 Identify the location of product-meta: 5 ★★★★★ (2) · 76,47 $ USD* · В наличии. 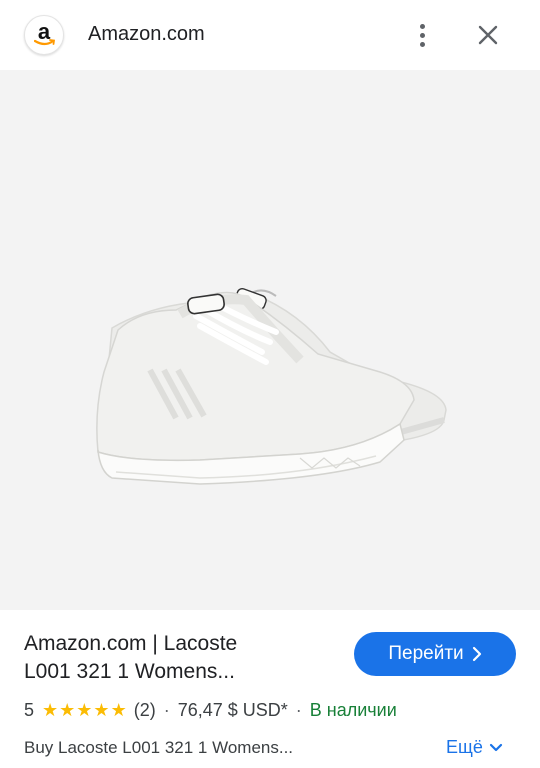
(210, 710).